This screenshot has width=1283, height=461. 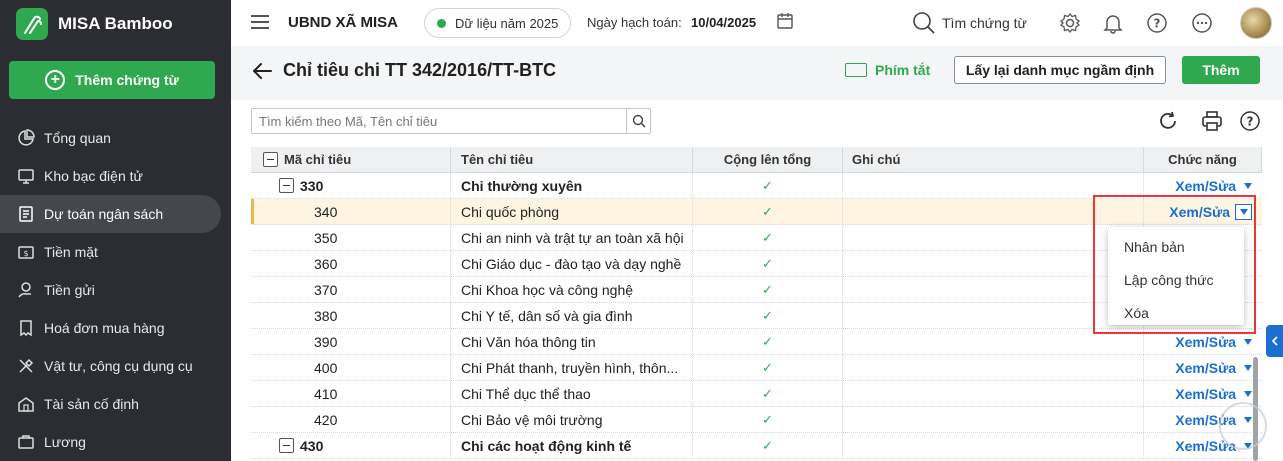 I want to click on status-dot-icon, so click(x=441, y=23).